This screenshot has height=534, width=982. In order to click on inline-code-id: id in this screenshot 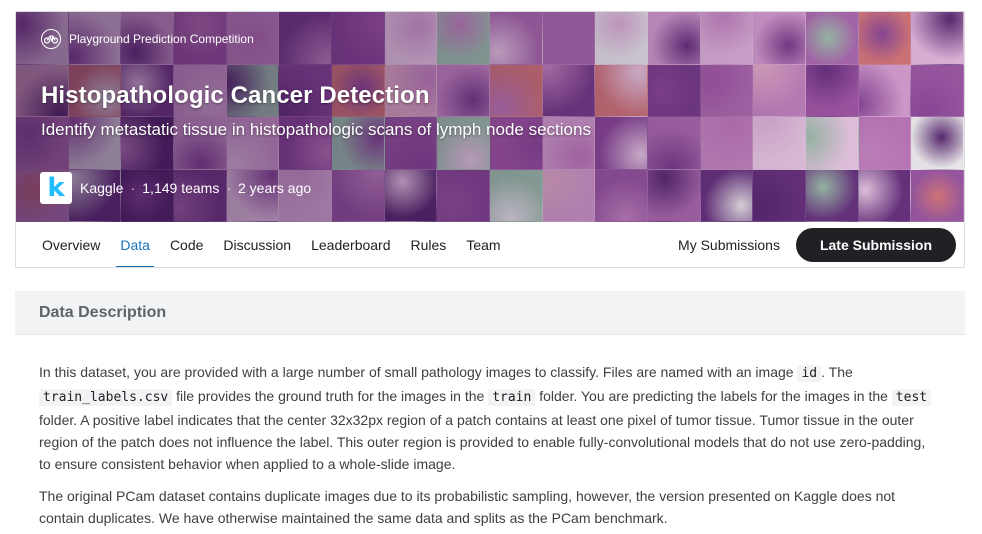, I will do `click(809, 373)`.